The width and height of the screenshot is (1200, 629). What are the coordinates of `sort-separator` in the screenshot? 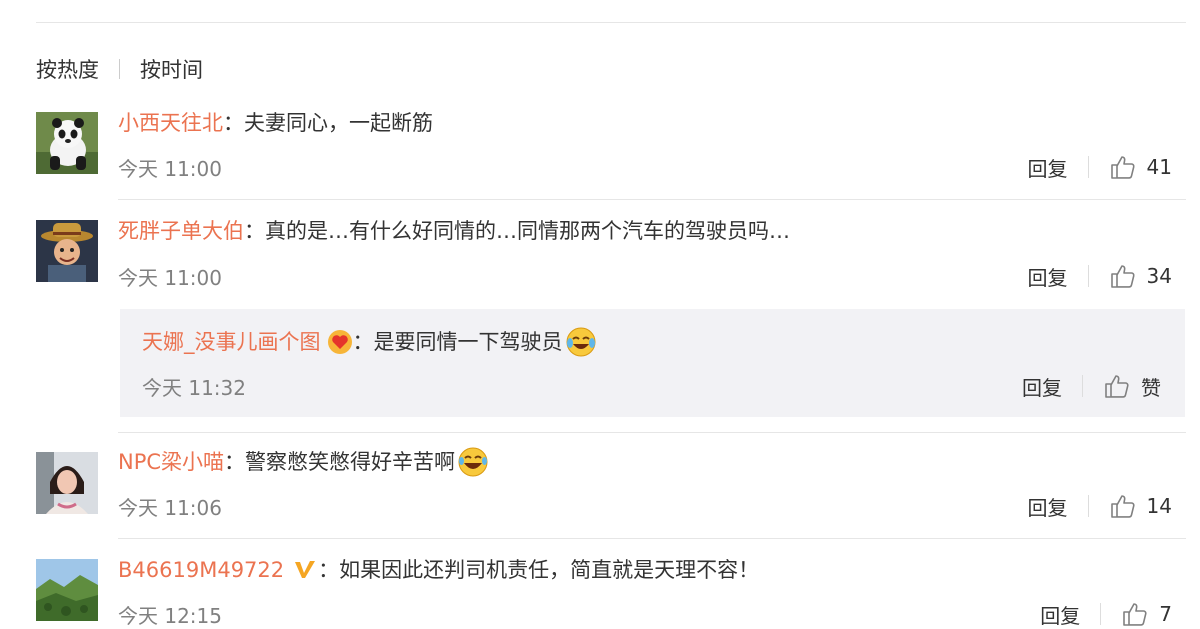 It's located at (119, 69).